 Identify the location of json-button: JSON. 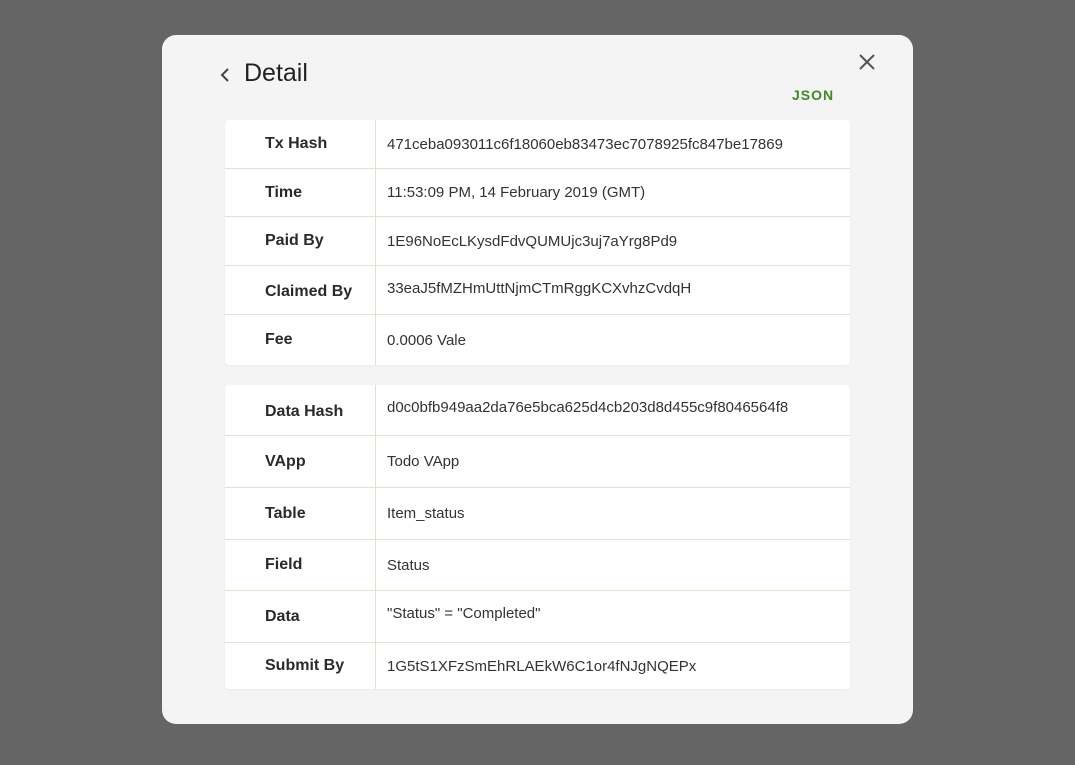
(813, 95).